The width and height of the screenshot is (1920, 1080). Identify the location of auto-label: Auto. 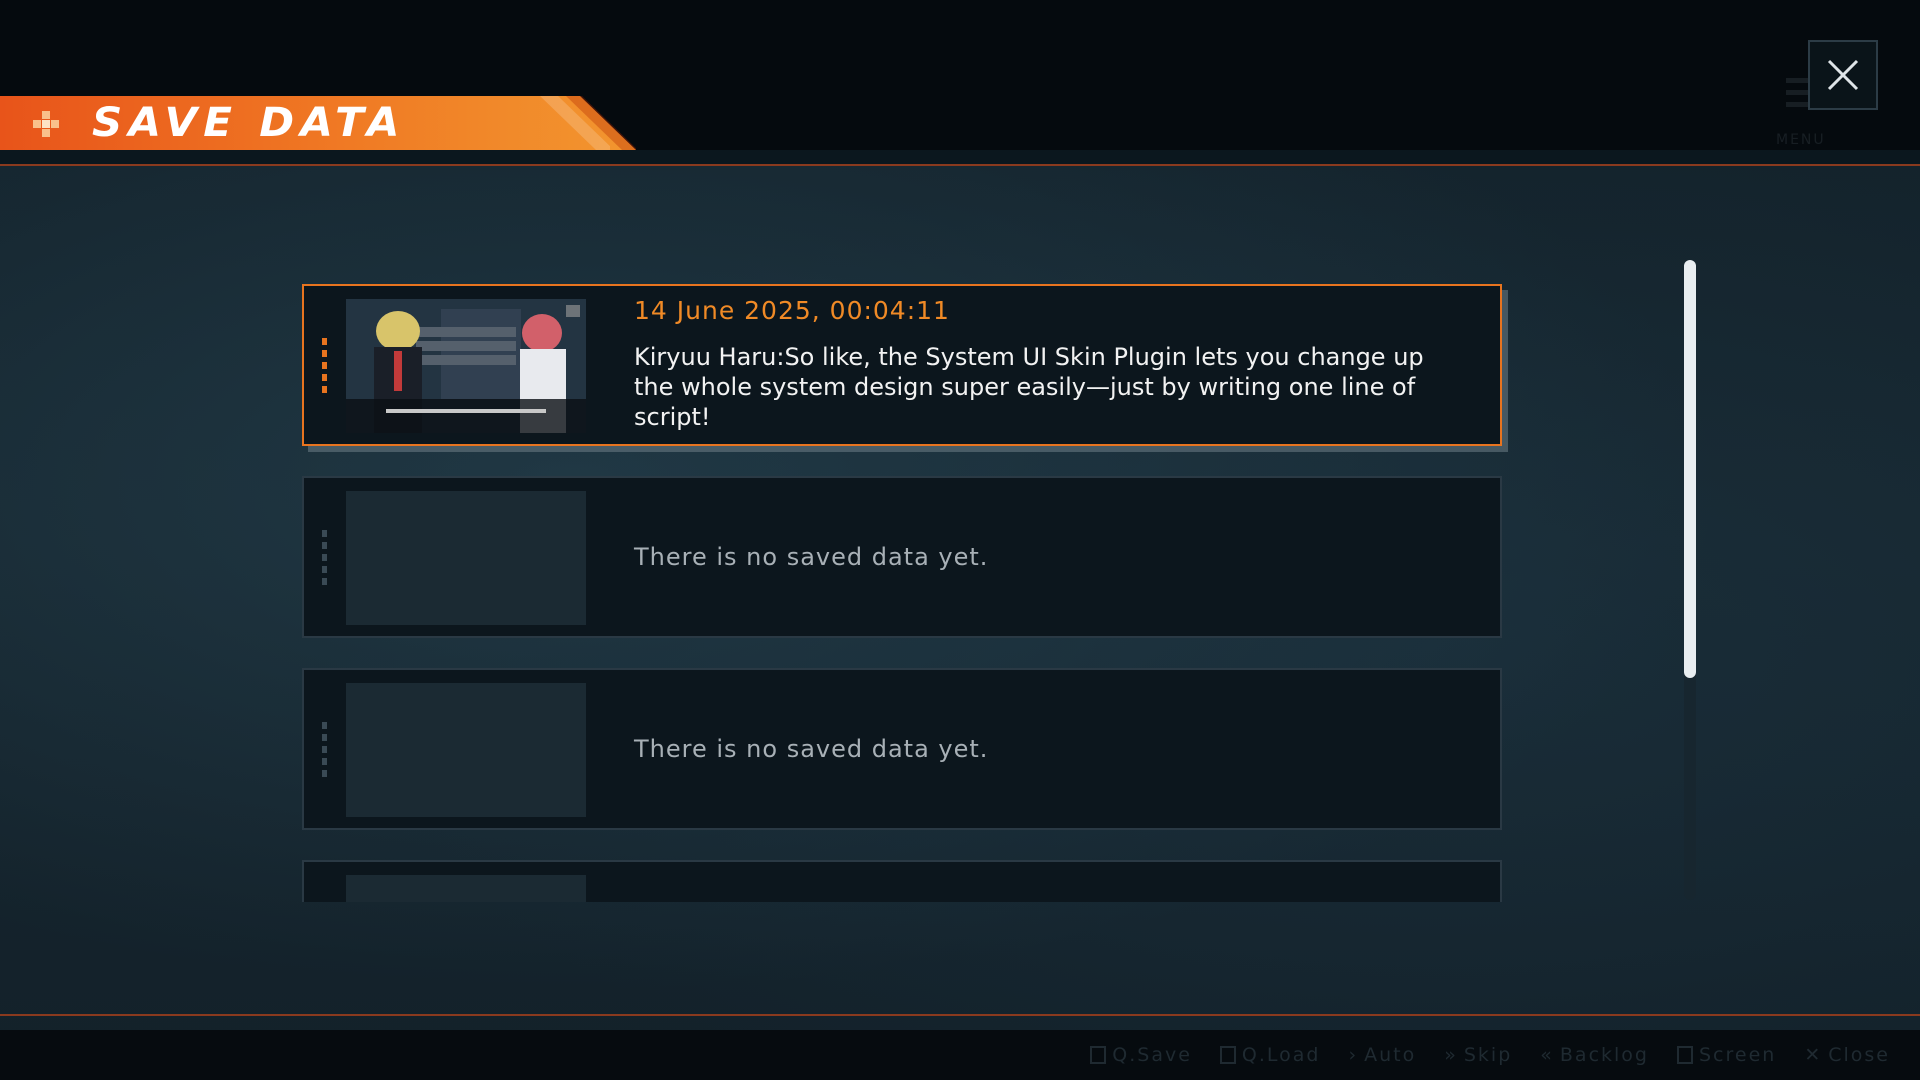
(1390, 1055).